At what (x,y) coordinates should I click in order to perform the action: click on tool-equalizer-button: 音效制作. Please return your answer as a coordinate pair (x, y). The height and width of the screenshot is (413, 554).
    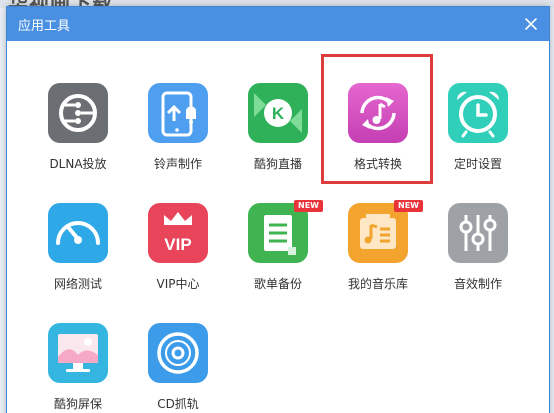
    Looking at the image, I should click on (478, 258).